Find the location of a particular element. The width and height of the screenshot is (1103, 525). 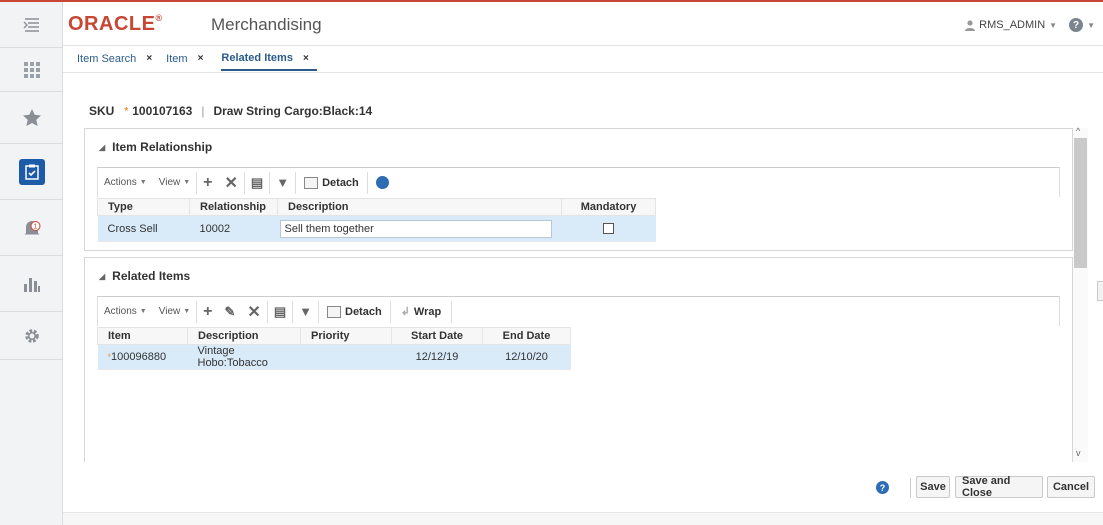

end-date-cell: 12/10/20 is located at coordinates (526, 357).